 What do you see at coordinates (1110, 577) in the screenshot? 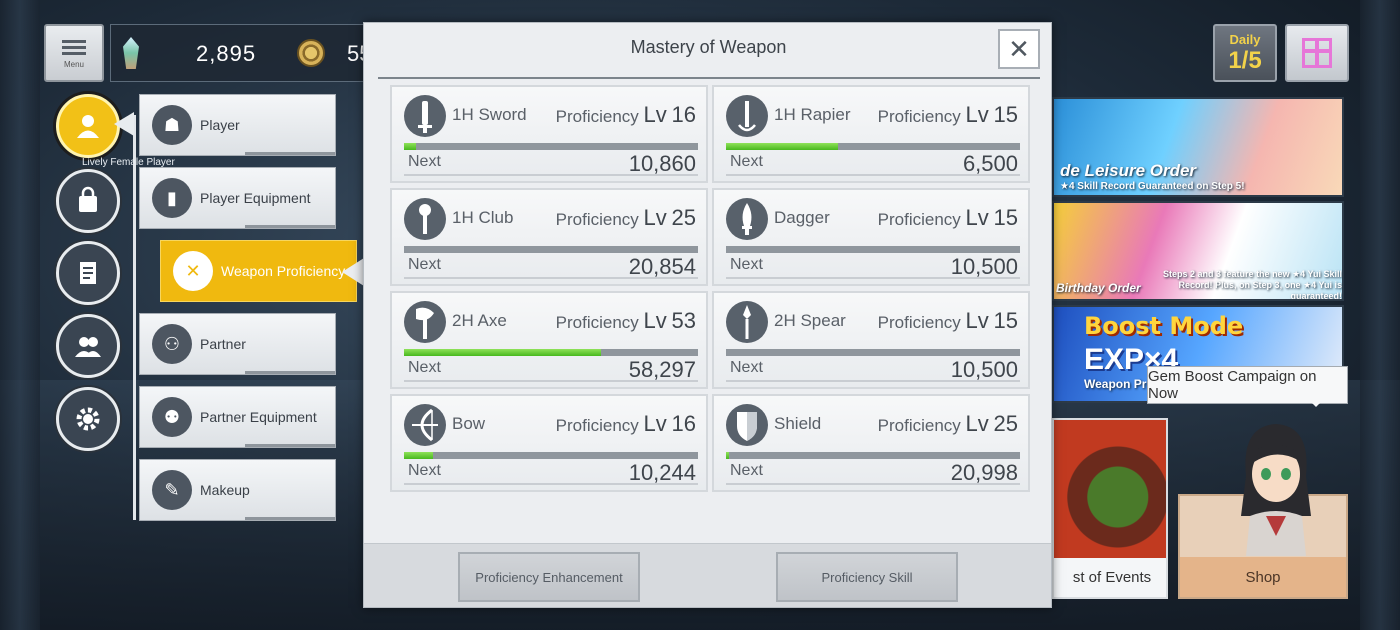
I see `events-label: st of Events` at bounding box center [1110, 577].